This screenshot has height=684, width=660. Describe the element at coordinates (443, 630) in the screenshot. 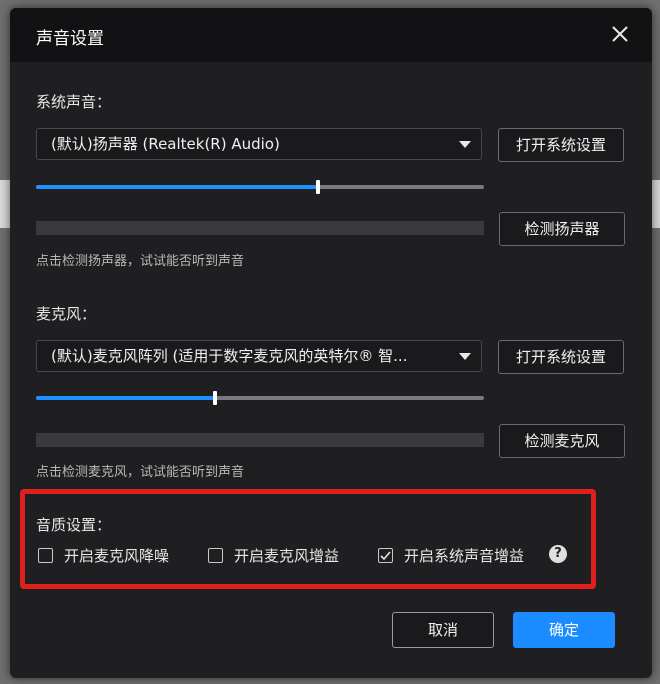

I see `cancel-button: 取消` at that location.